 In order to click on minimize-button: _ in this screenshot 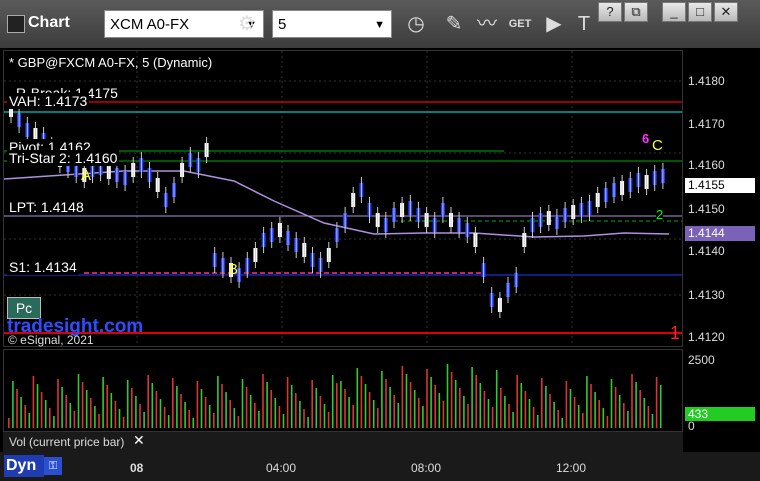, I will do `click(674, 12)`.